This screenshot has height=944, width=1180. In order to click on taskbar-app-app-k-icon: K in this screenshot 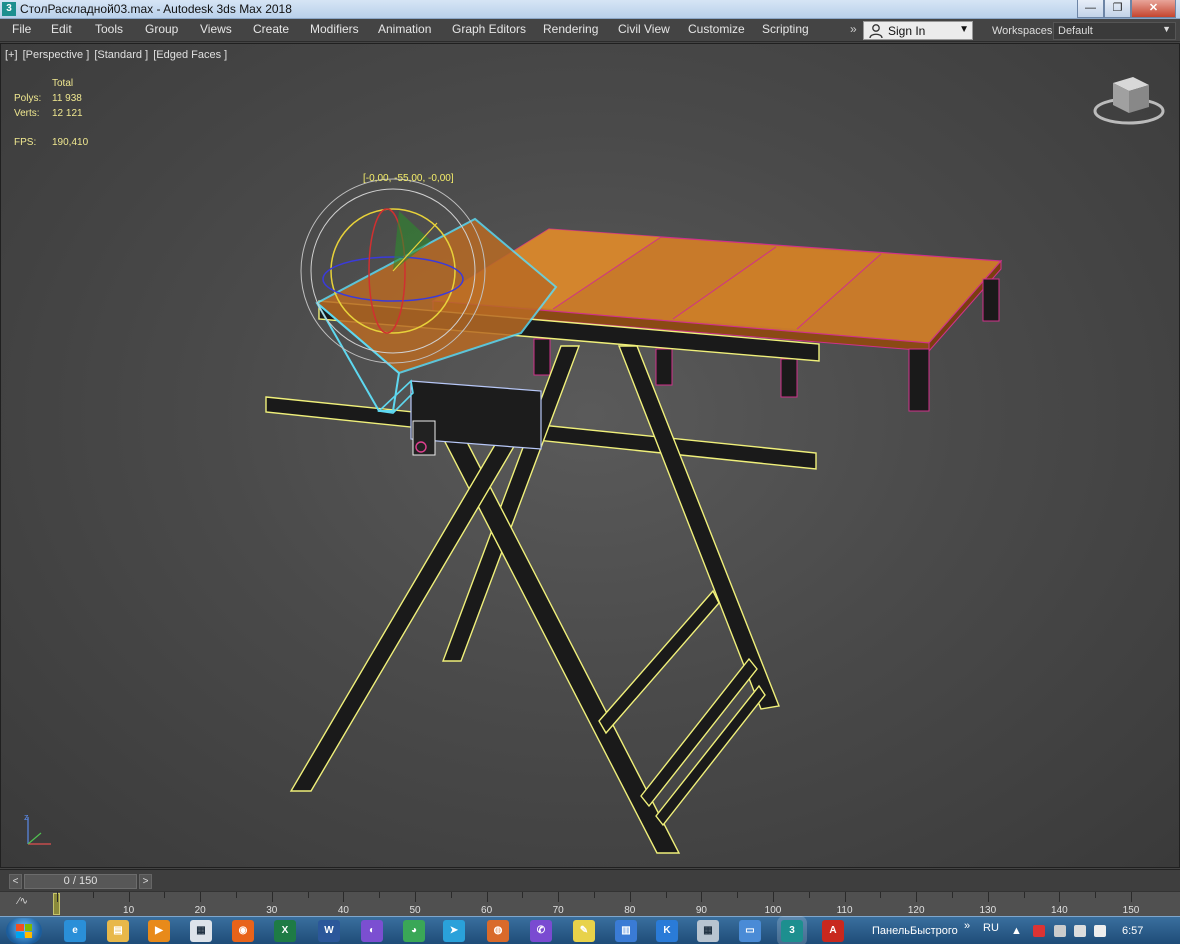, I will do `click(667, 931)`.